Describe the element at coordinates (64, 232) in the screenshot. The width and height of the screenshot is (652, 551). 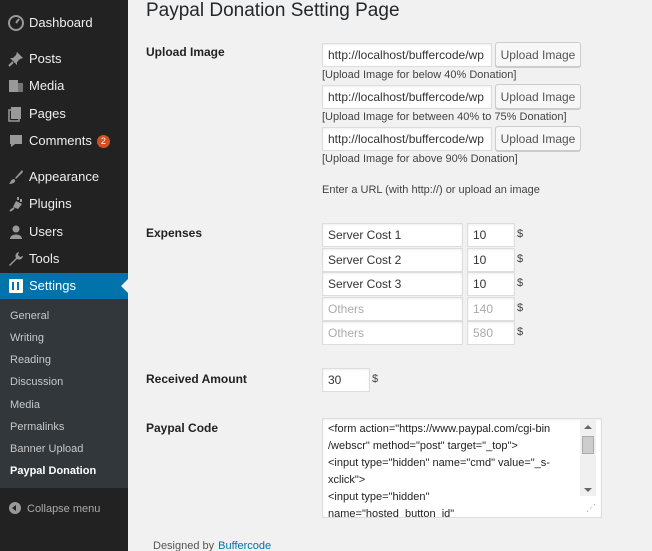
I see `sidebar-item-users: Users` at that location.